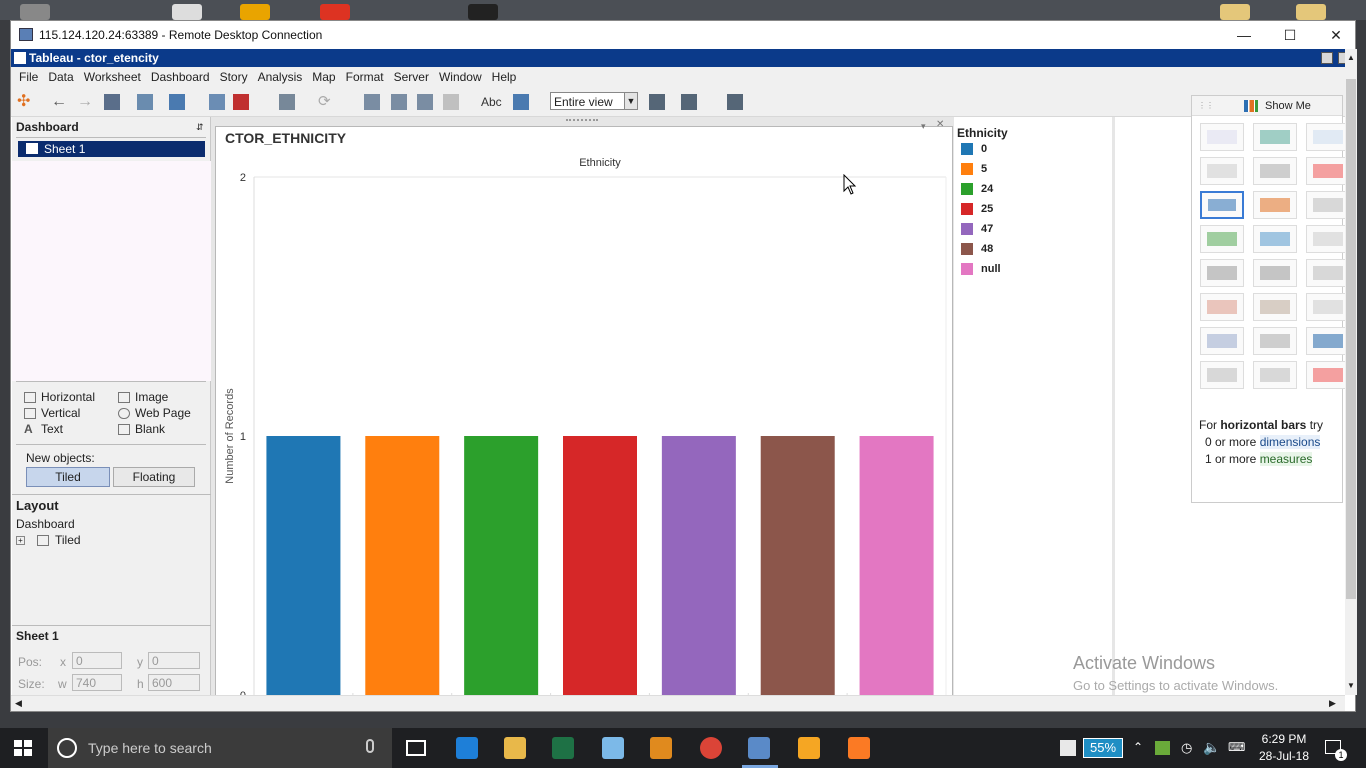 The image size is (1366, 768). Describe the element at coordinates (977, 229) in the screenshot. I see `legend-item: 47` at that location.